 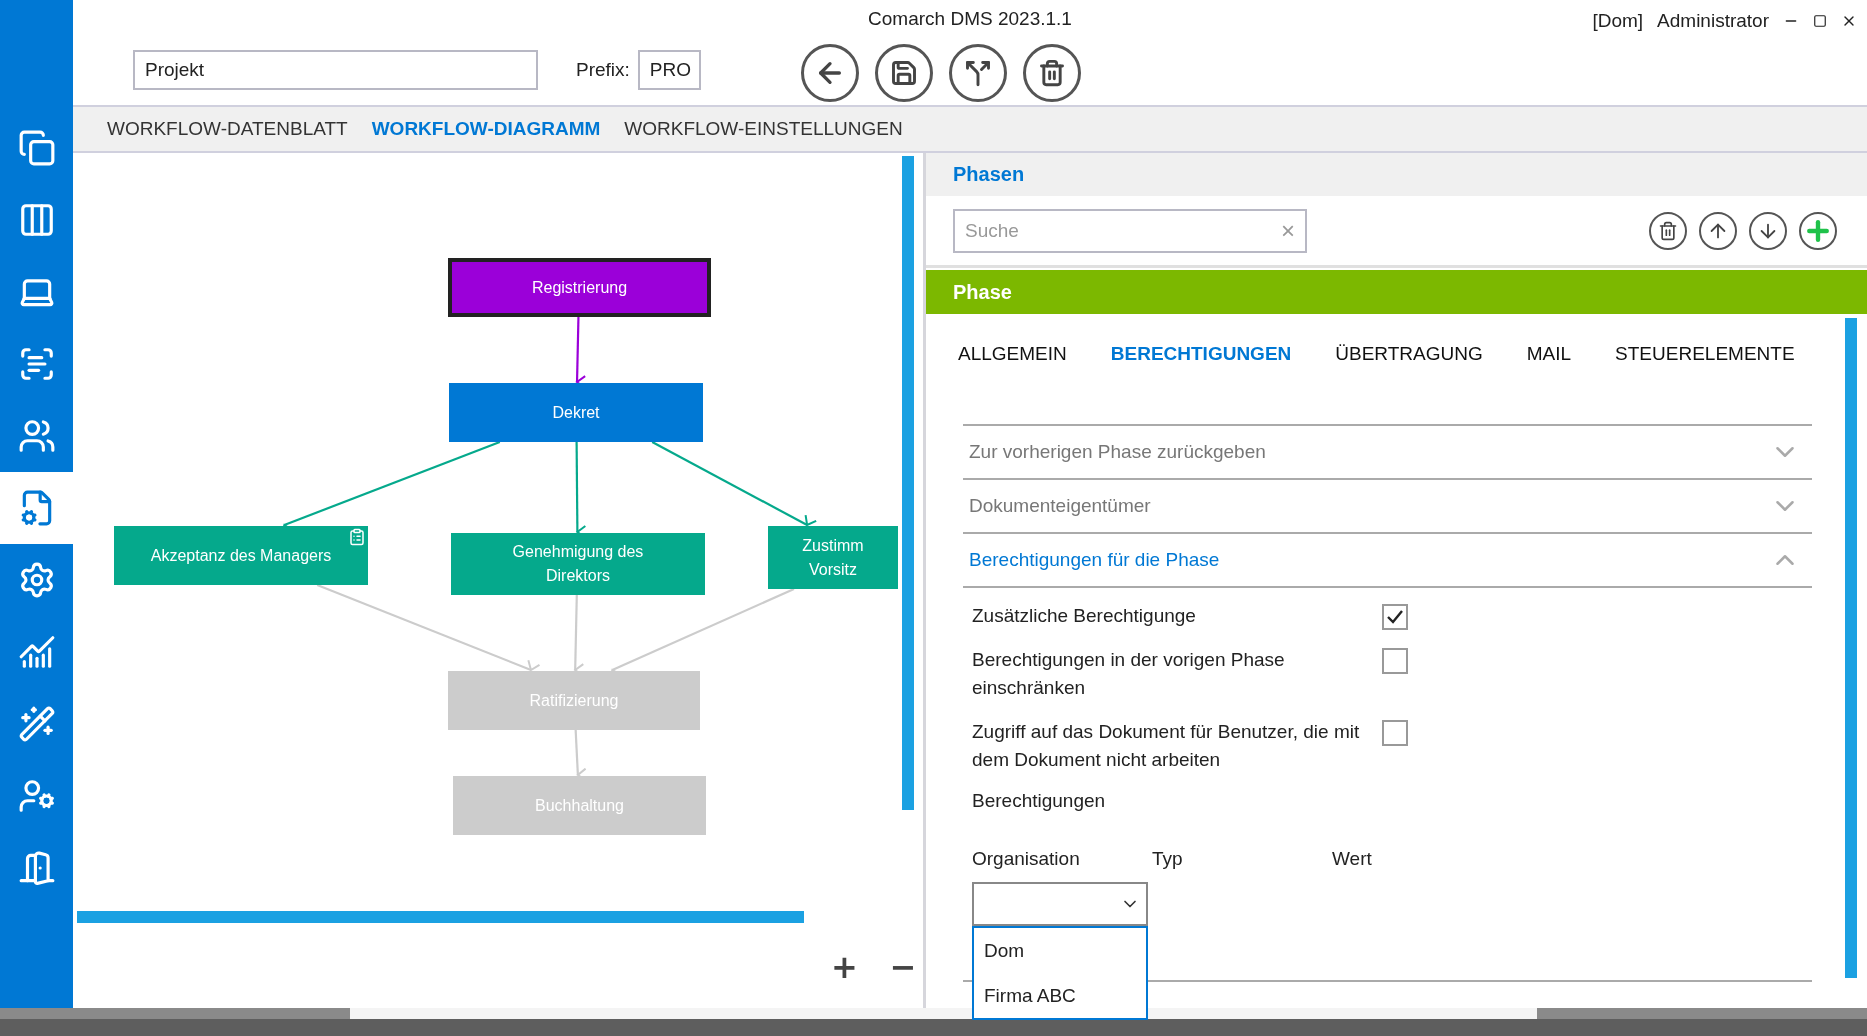 What do you see at coordinates (1718, 230) in the screenshot?
I see `move-up-button` at bounding box center [1718, 230].